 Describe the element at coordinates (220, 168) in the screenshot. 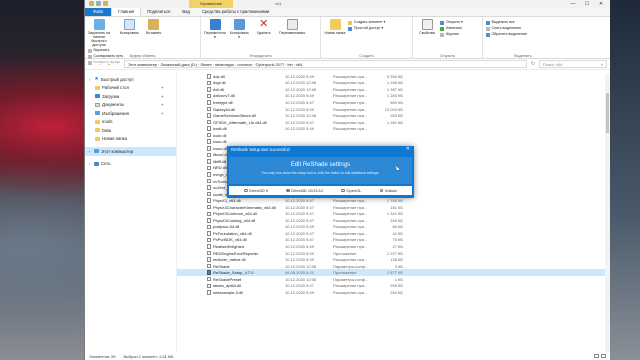

I see `file-name: NRD.dll` at that location.